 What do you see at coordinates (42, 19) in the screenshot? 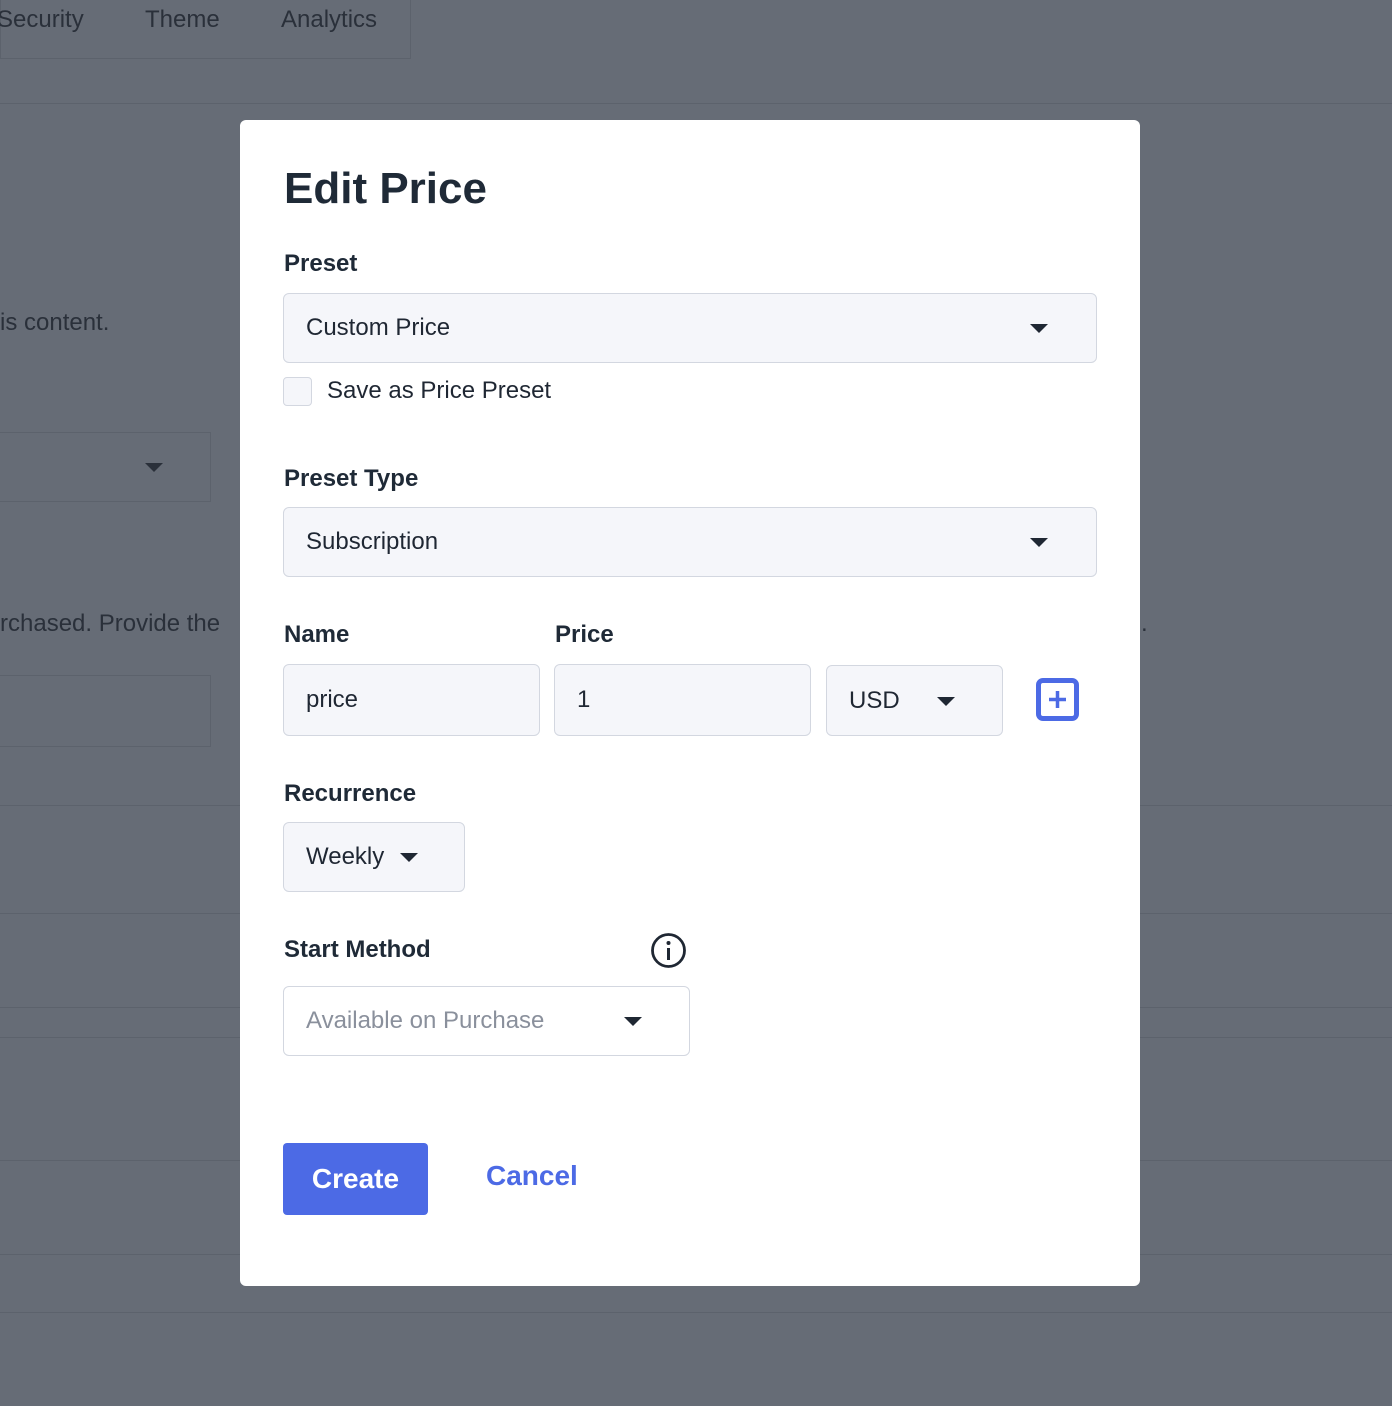
I see `tab-security: Security` at bounding box center [42, 19].